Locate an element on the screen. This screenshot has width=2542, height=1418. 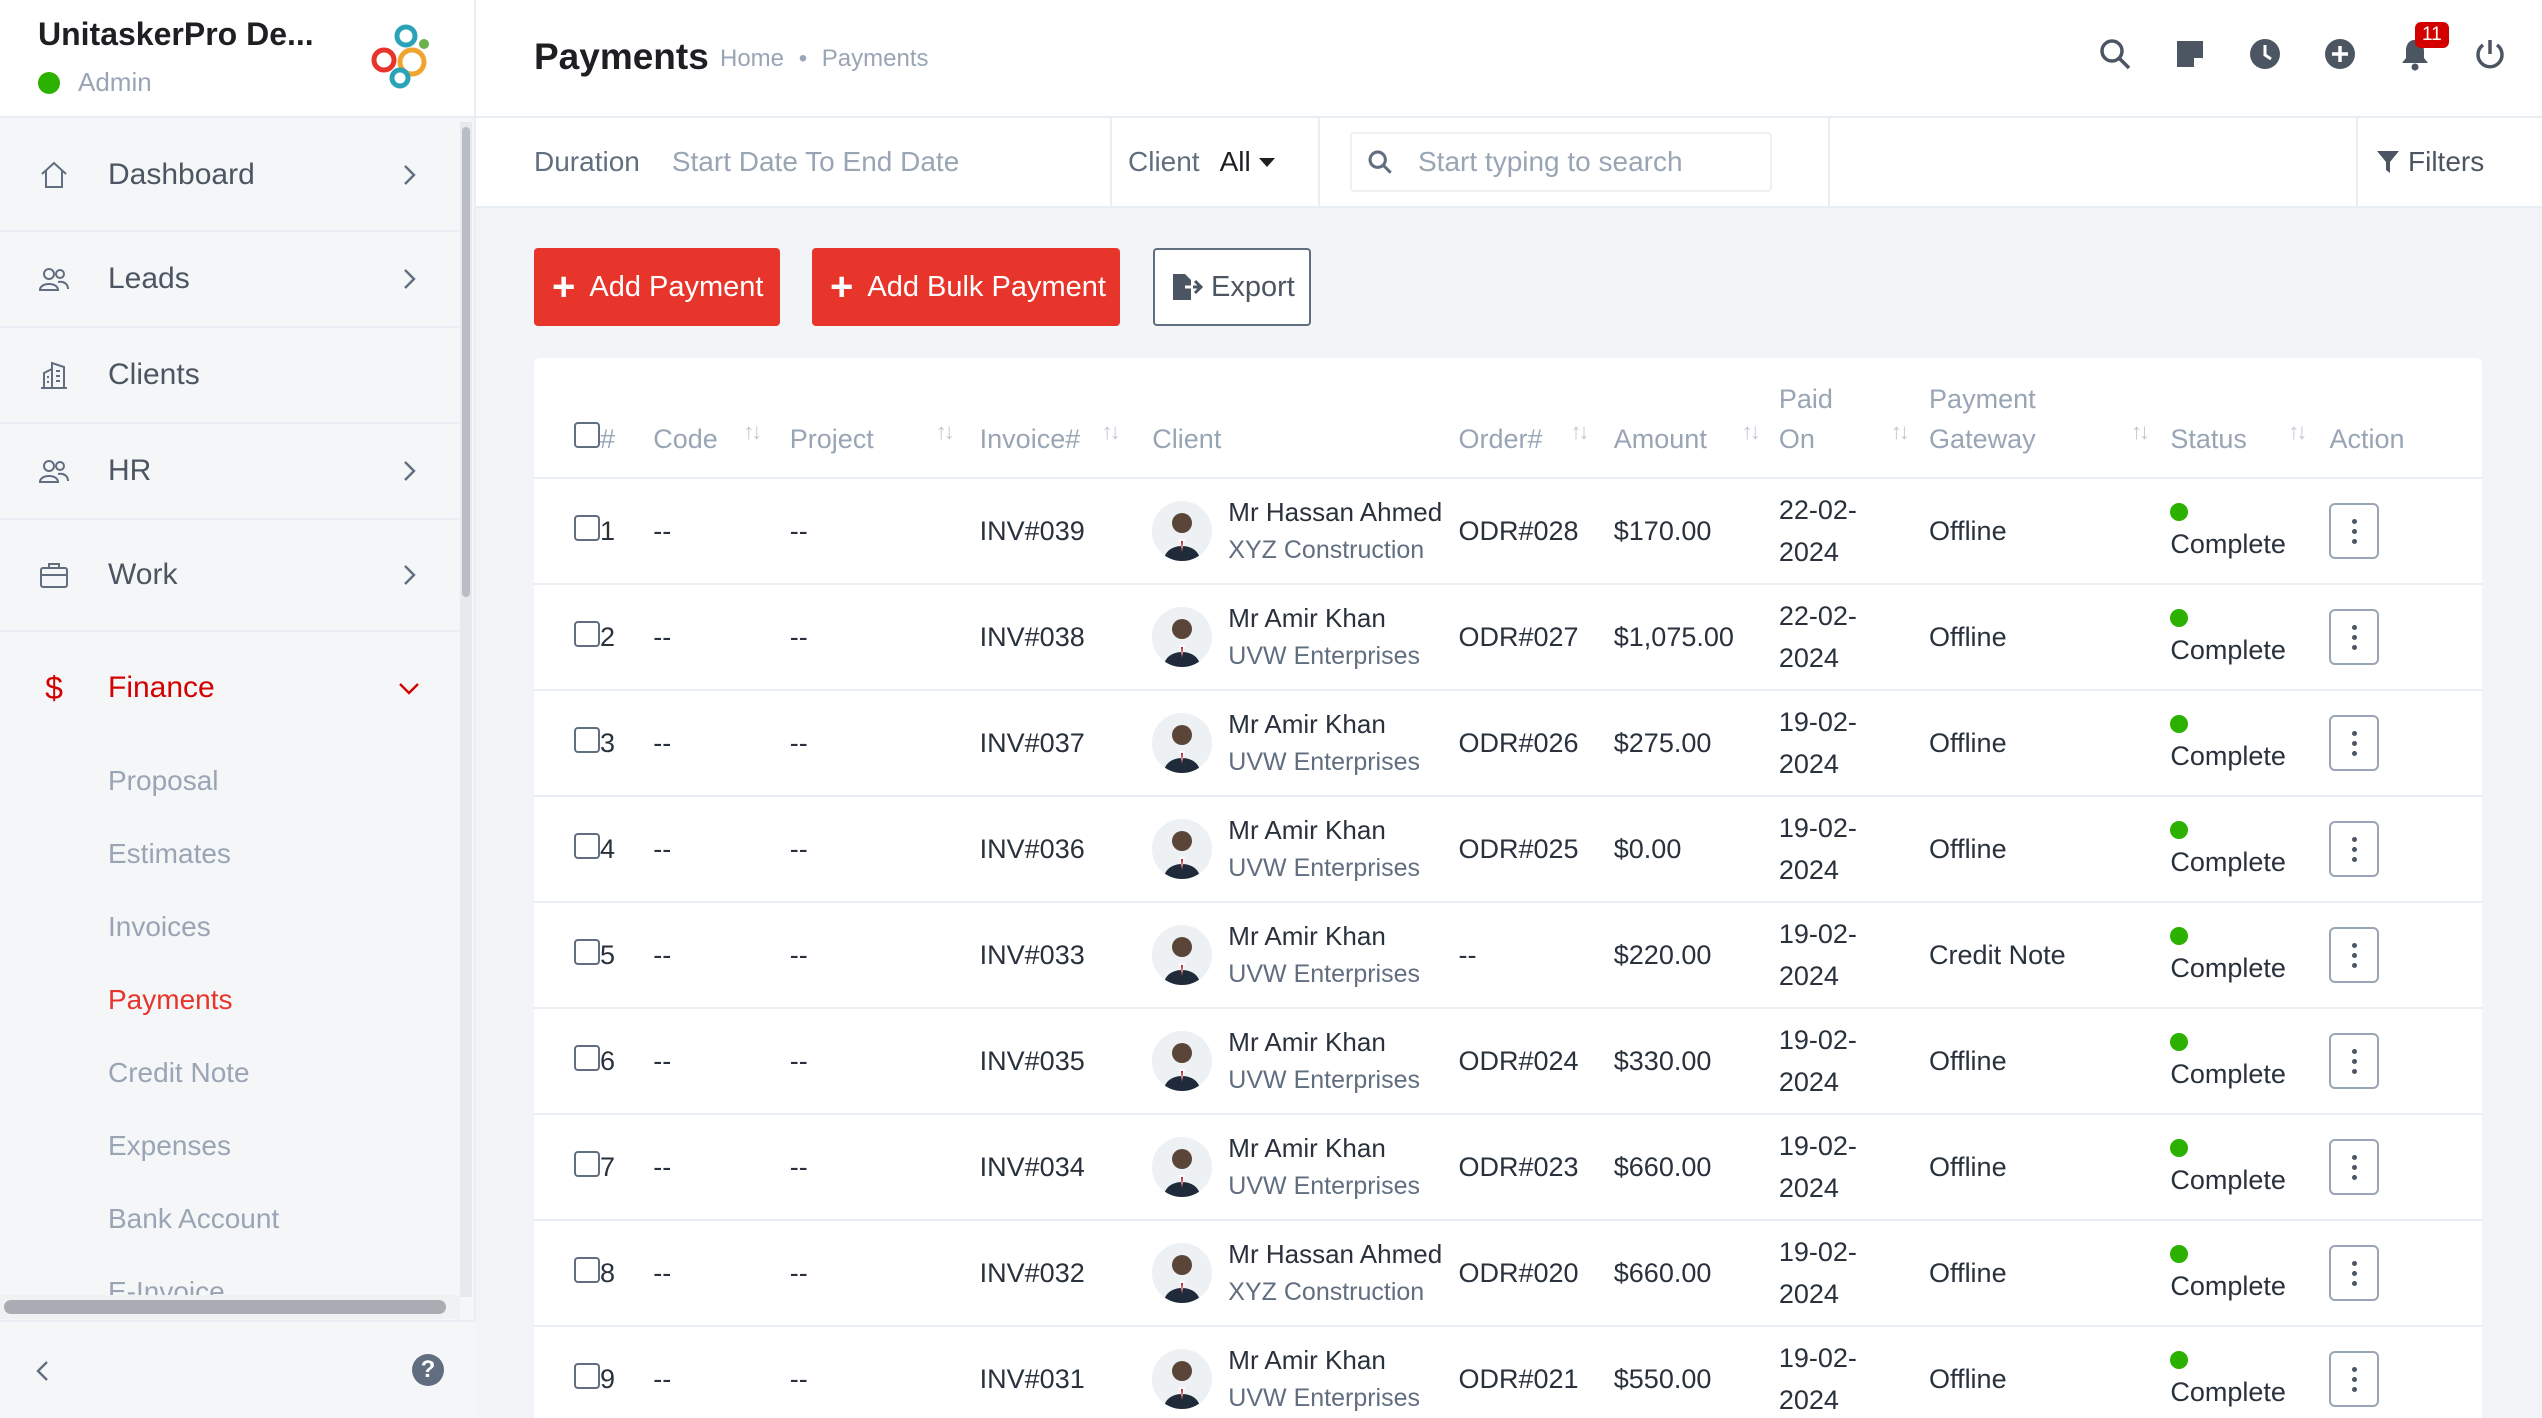
col-header-order: Order# ↑↓ is located at coordinates (1535, 418).